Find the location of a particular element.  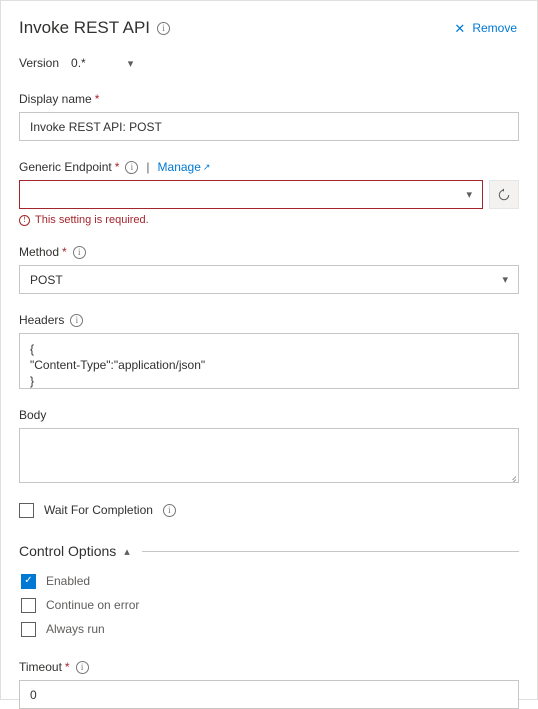

always-run-checkbox is located at coordinates (28, 629).